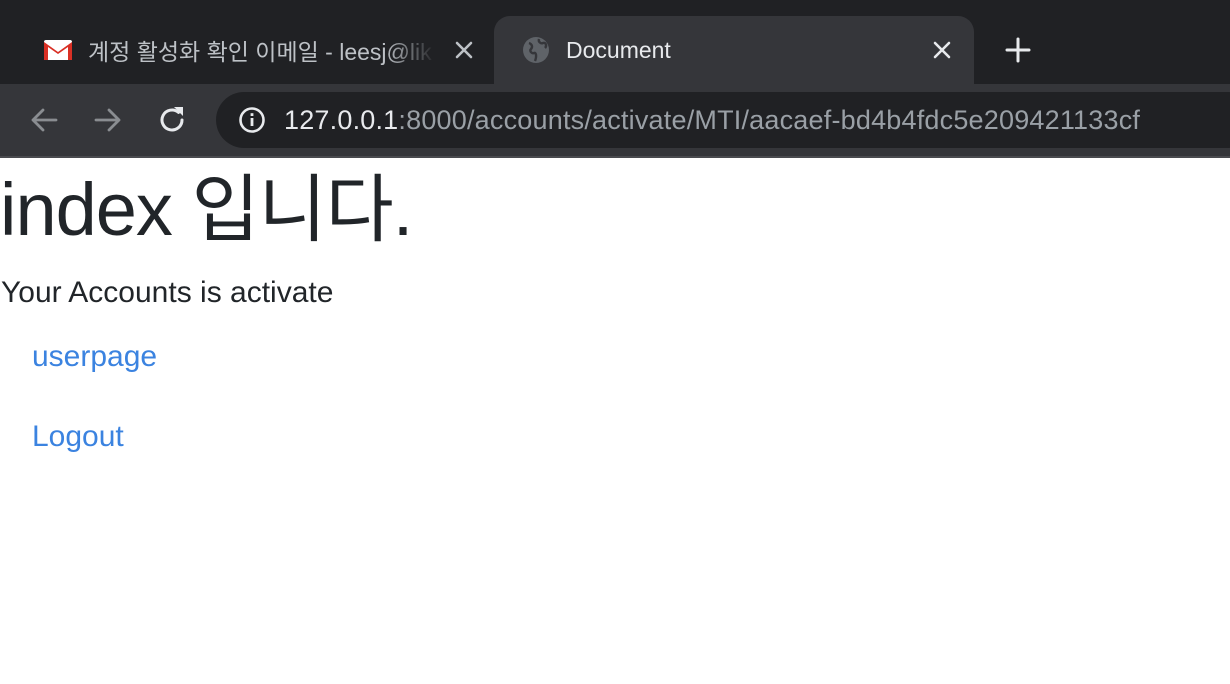 Image resolution: width=1230 pixels, height=684 pixels. I want to click on tab-strip: 계정 활성화 확인 이메일 - leesj@lik Document, so click(615, 42).